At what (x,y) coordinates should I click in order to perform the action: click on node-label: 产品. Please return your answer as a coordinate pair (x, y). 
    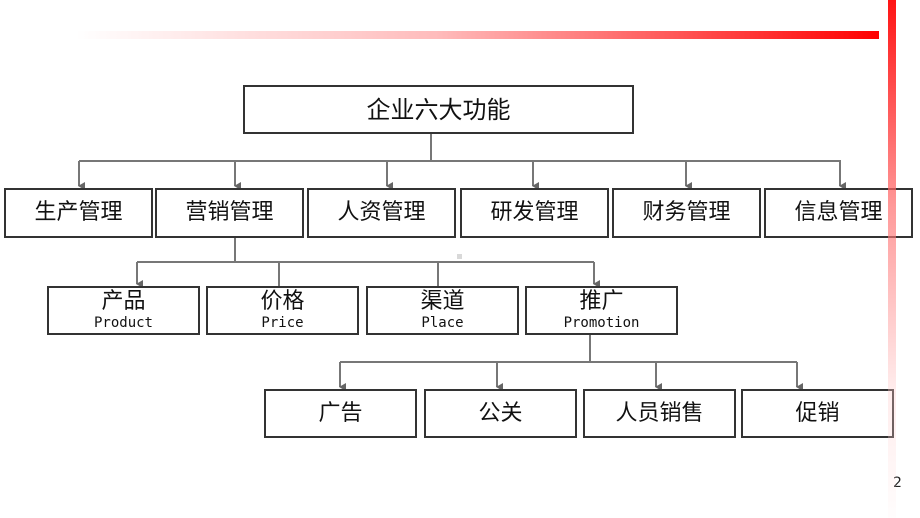
    Looking at the image, I should click on (123, 301).